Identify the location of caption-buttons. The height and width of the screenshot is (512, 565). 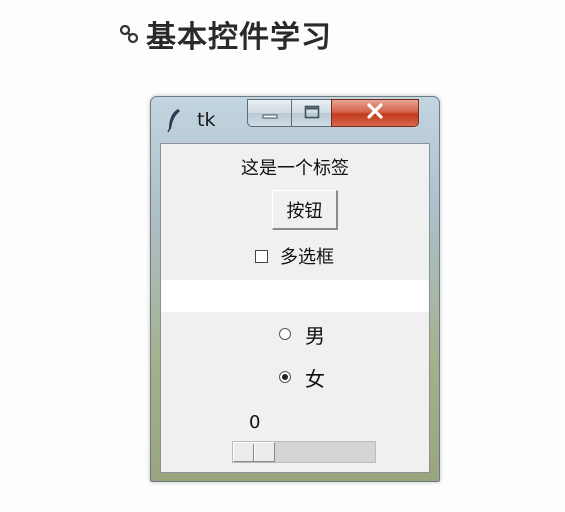
(333, 113).